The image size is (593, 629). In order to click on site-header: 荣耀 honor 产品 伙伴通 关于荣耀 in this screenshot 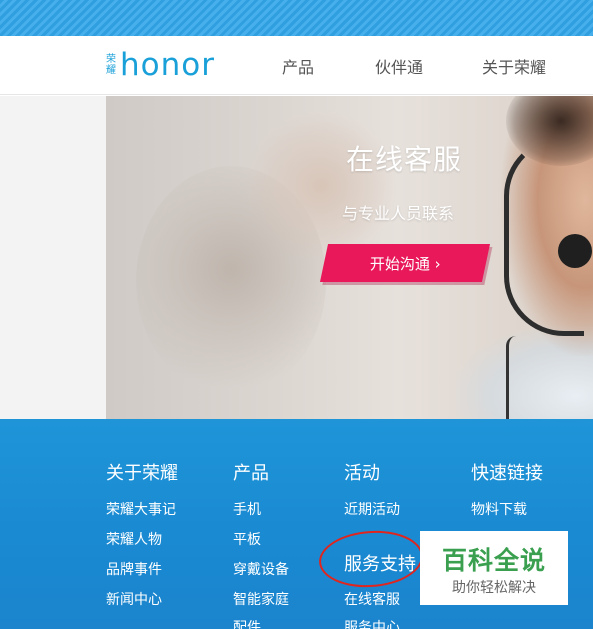, I will do `click(296, 65)`.